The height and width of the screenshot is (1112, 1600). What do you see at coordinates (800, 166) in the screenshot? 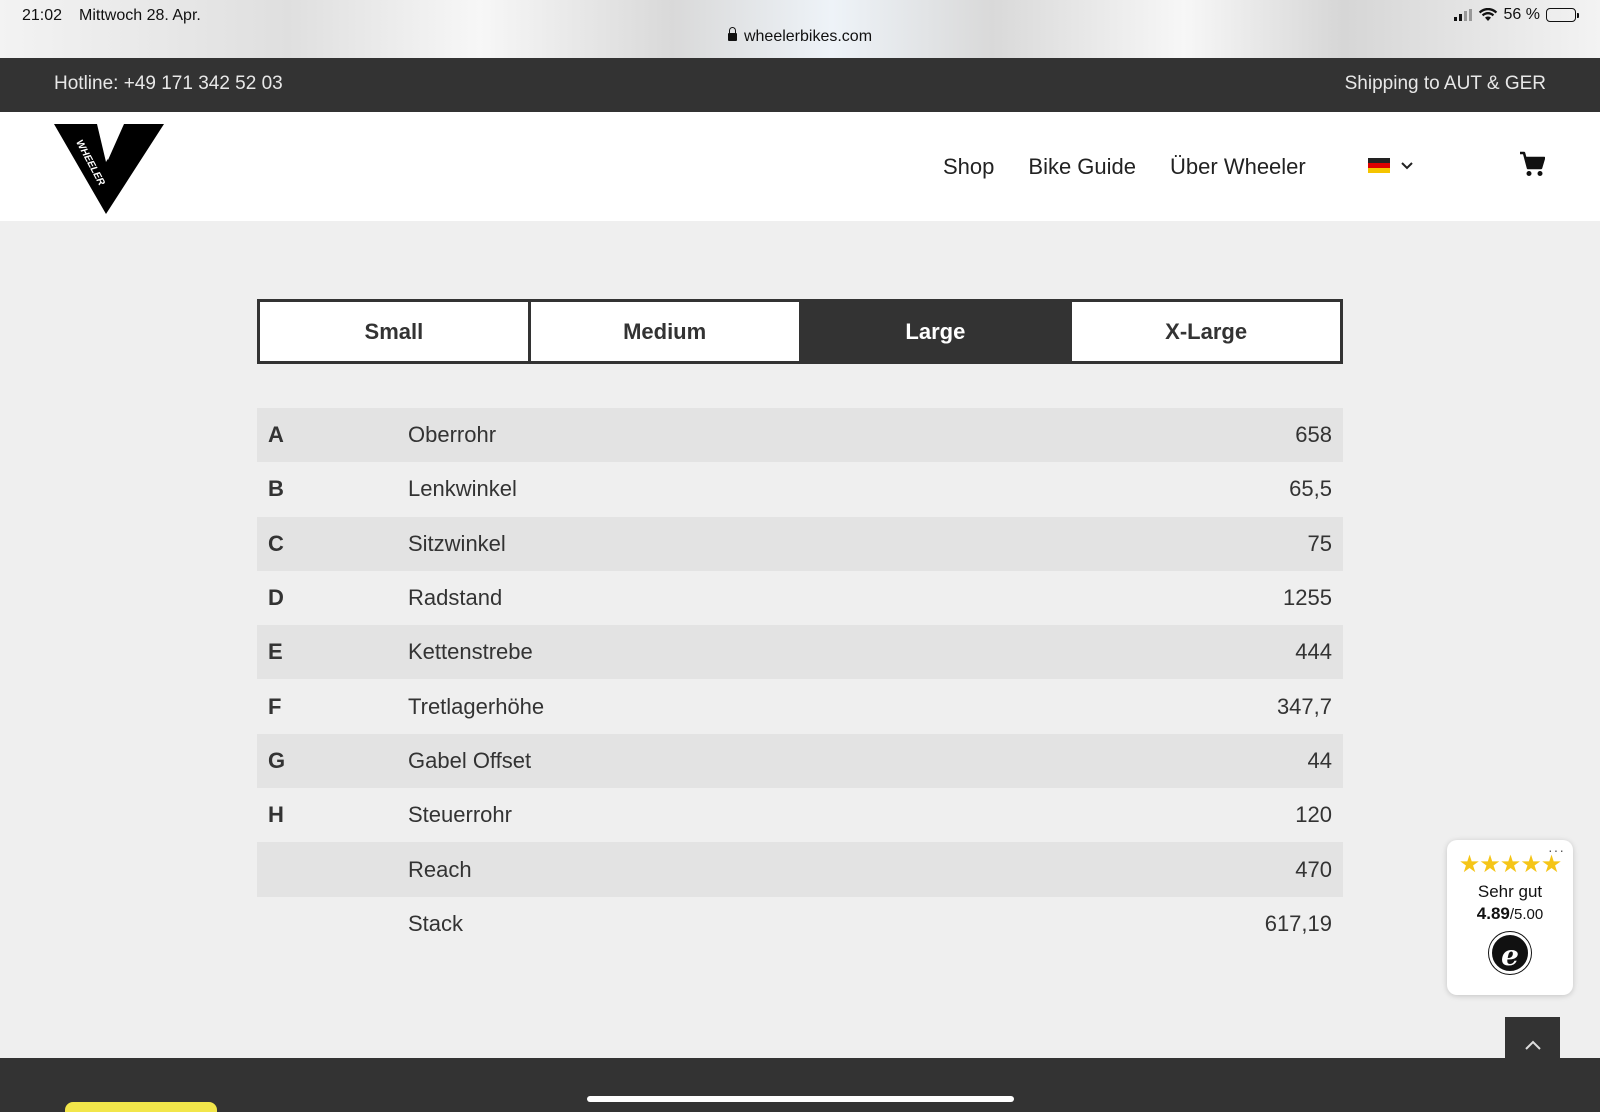
I see `main-navigation: WHEELER Shop Bike Guide Über Wheeler` at bounding box center [800, 166].